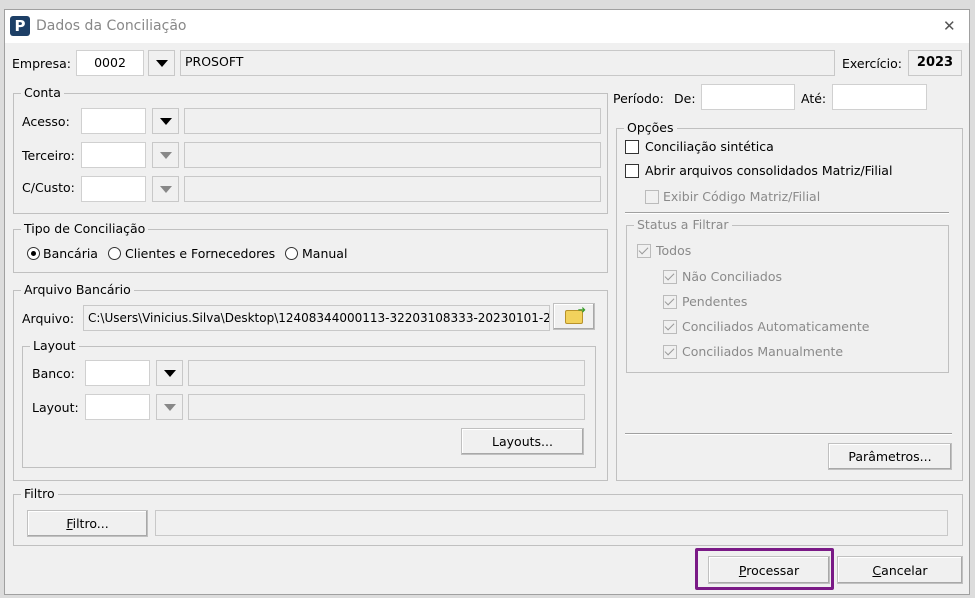 The image size is (975, 598). Describe the element at coordinates (879, 97) in the screenshot. I see `periodo-ate-input` at that location.